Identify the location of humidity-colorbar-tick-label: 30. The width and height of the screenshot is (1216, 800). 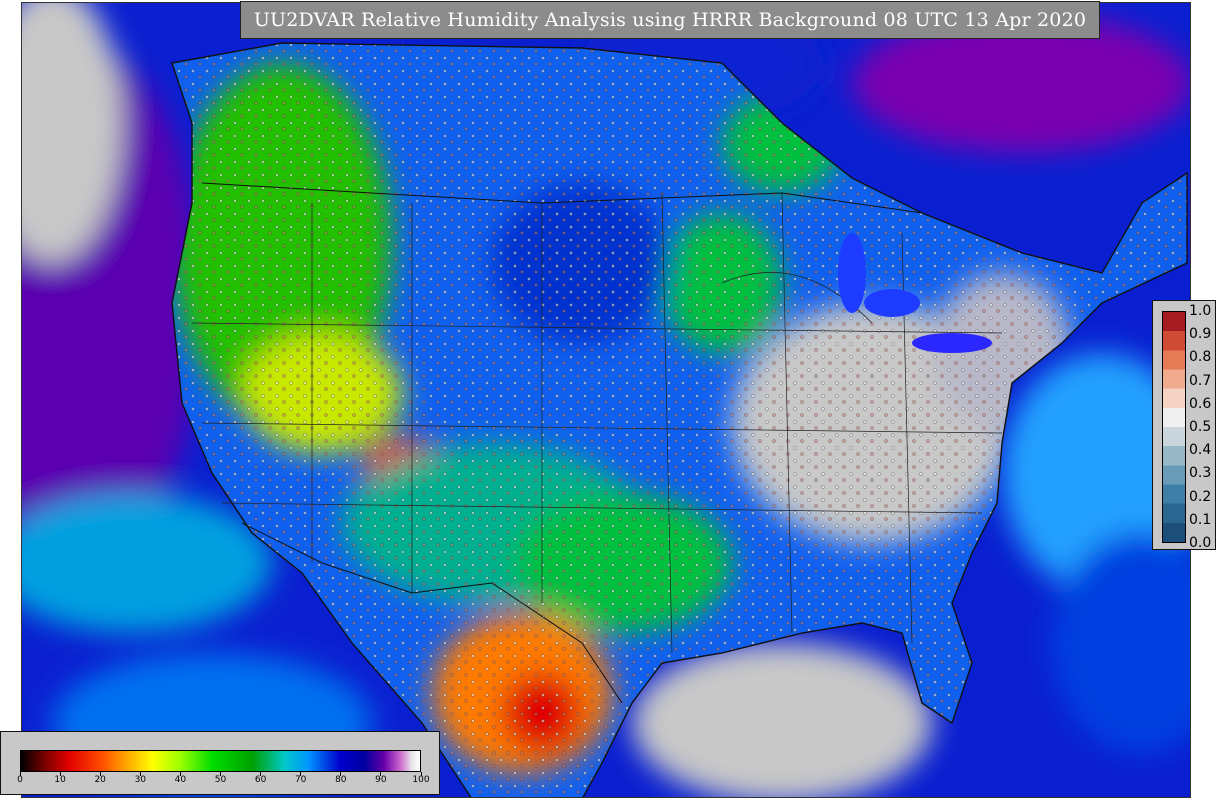
(140, 780).